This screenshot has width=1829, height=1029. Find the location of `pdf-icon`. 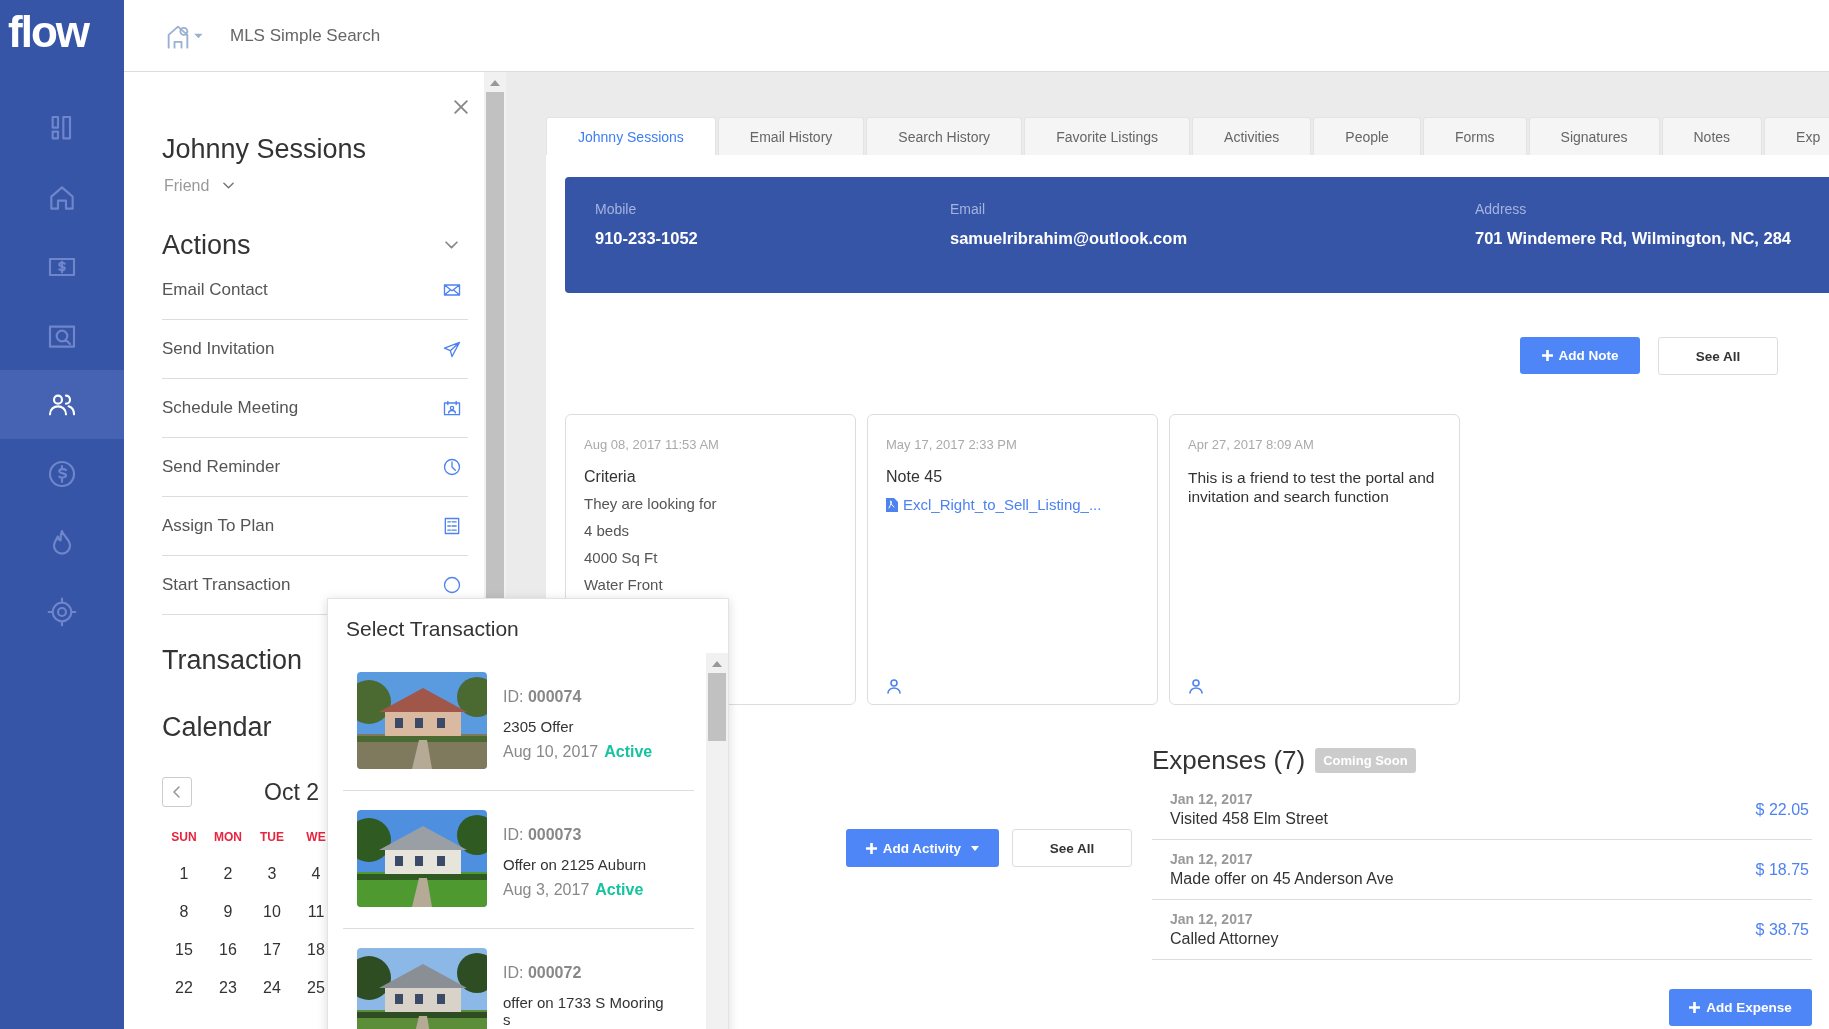

pdf-icon is located at coordinates (892, 504).